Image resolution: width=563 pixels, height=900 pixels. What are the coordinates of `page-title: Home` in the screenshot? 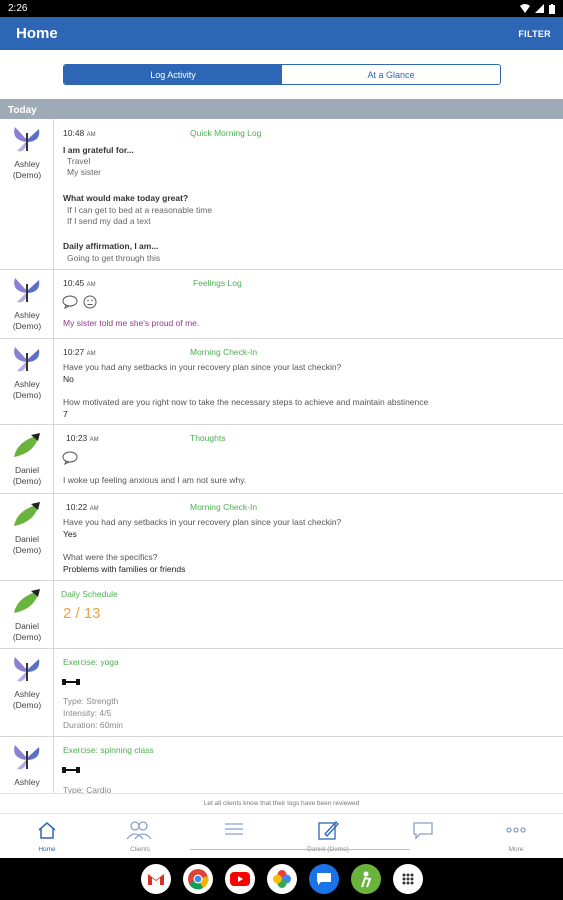 It's located at (37, 33).